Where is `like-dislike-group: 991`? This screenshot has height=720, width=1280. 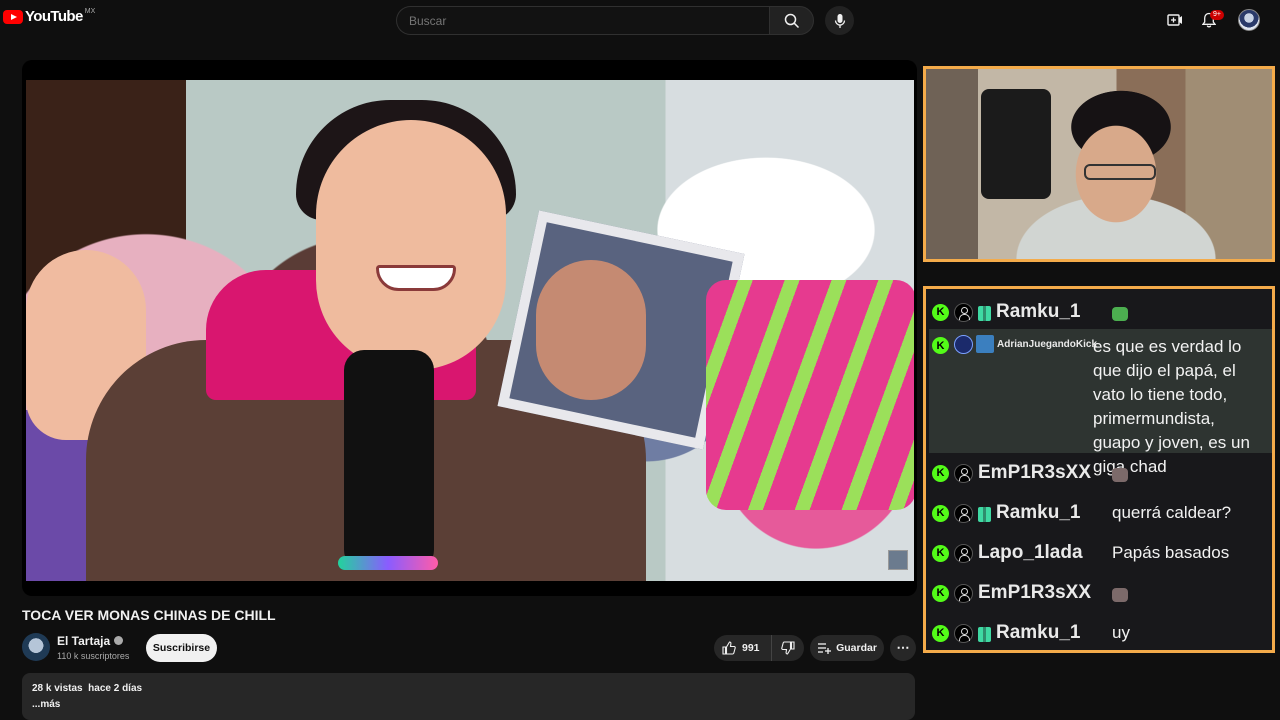
like-dislike-group: 991 is located at coordinates (759, 648).